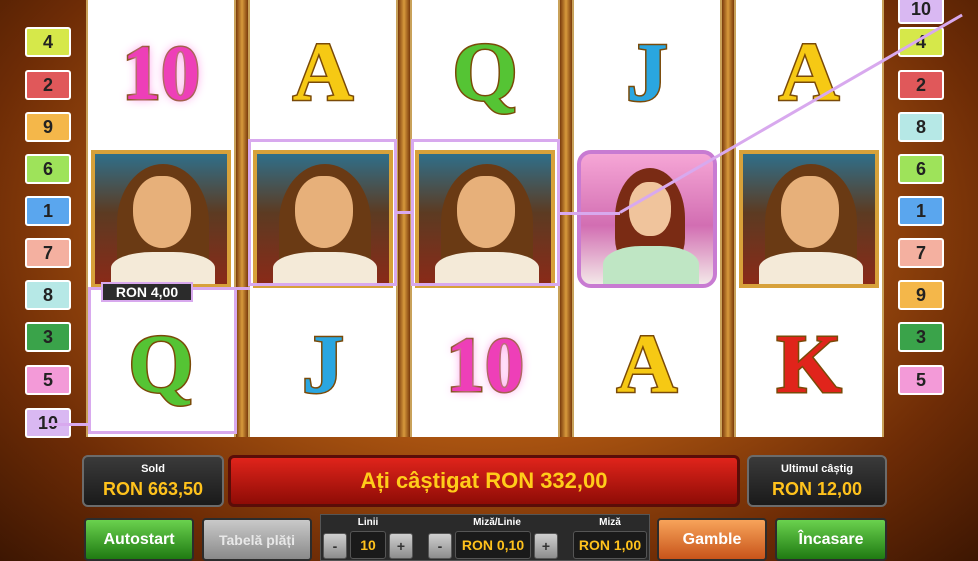 This screenshot has height=561, width=978. I want to click on balance-value: RON 663,50, so click(153, 489).